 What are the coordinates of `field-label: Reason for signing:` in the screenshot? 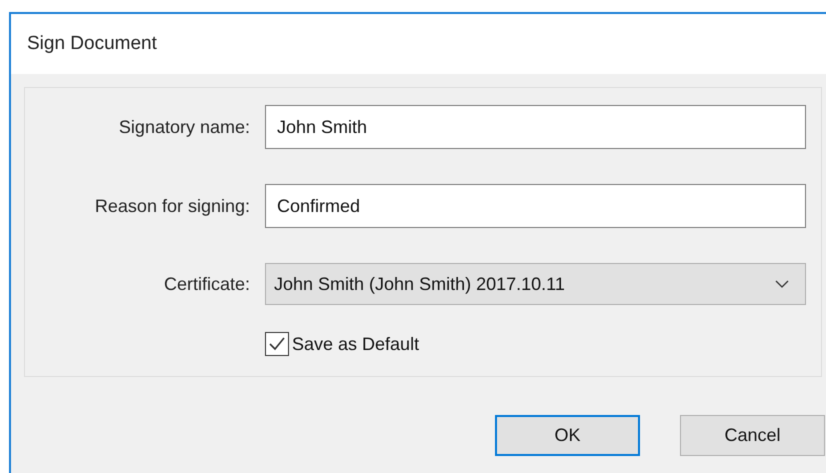 It's located at (172, 206).